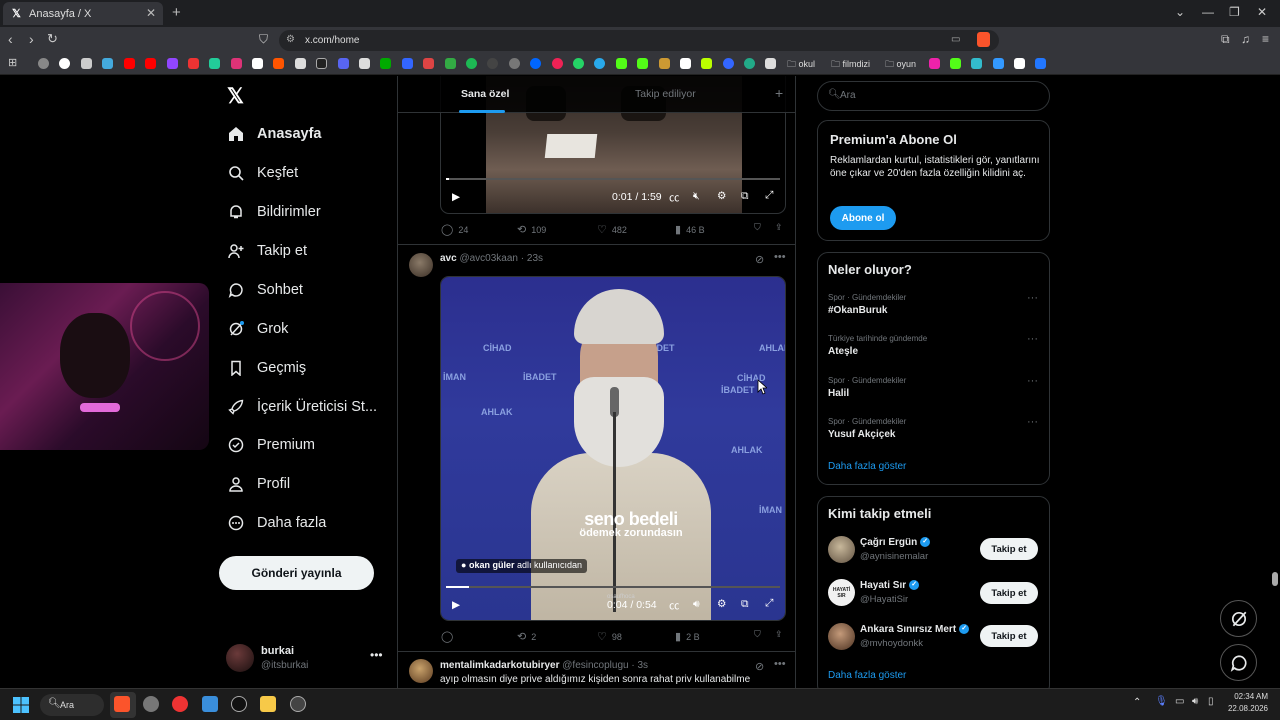 This screenshot has width=1280, height=720. What do you see at coordinates (263, 39) in the screenshot?
I see `bookmark-page-icon: ⛉` at bounding box center [263, 39].